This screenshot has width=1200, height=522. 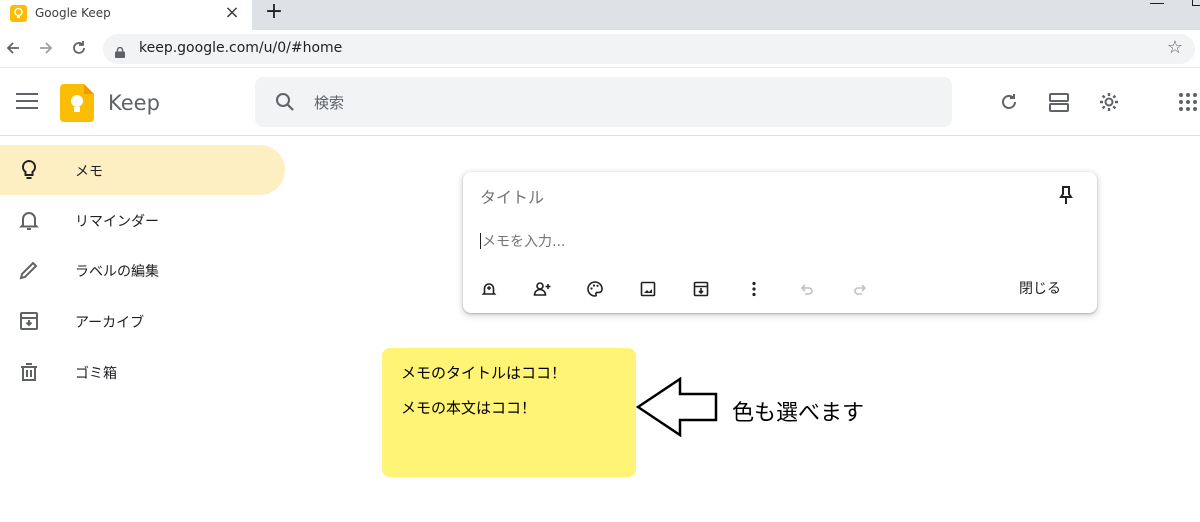 What do you see at coordinates (29, 321) in the screenshot?
I see `archive-icon` at bounding box center [29, 321].